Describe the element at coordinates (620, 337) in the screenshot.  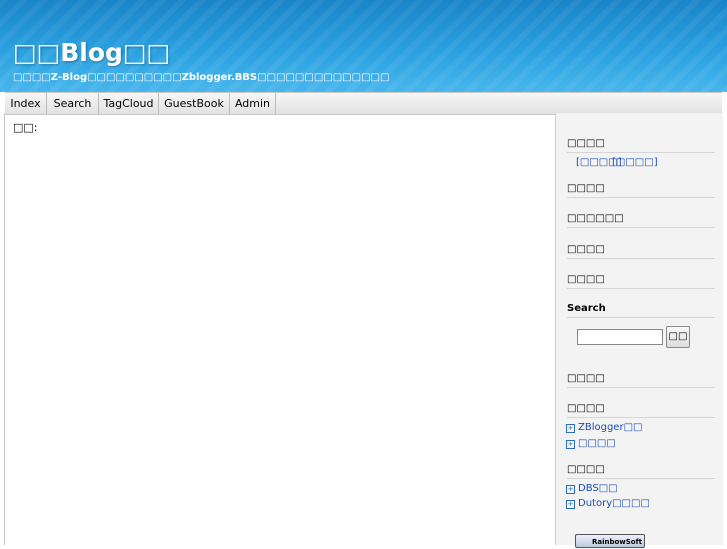
I see `search-input` at that location.